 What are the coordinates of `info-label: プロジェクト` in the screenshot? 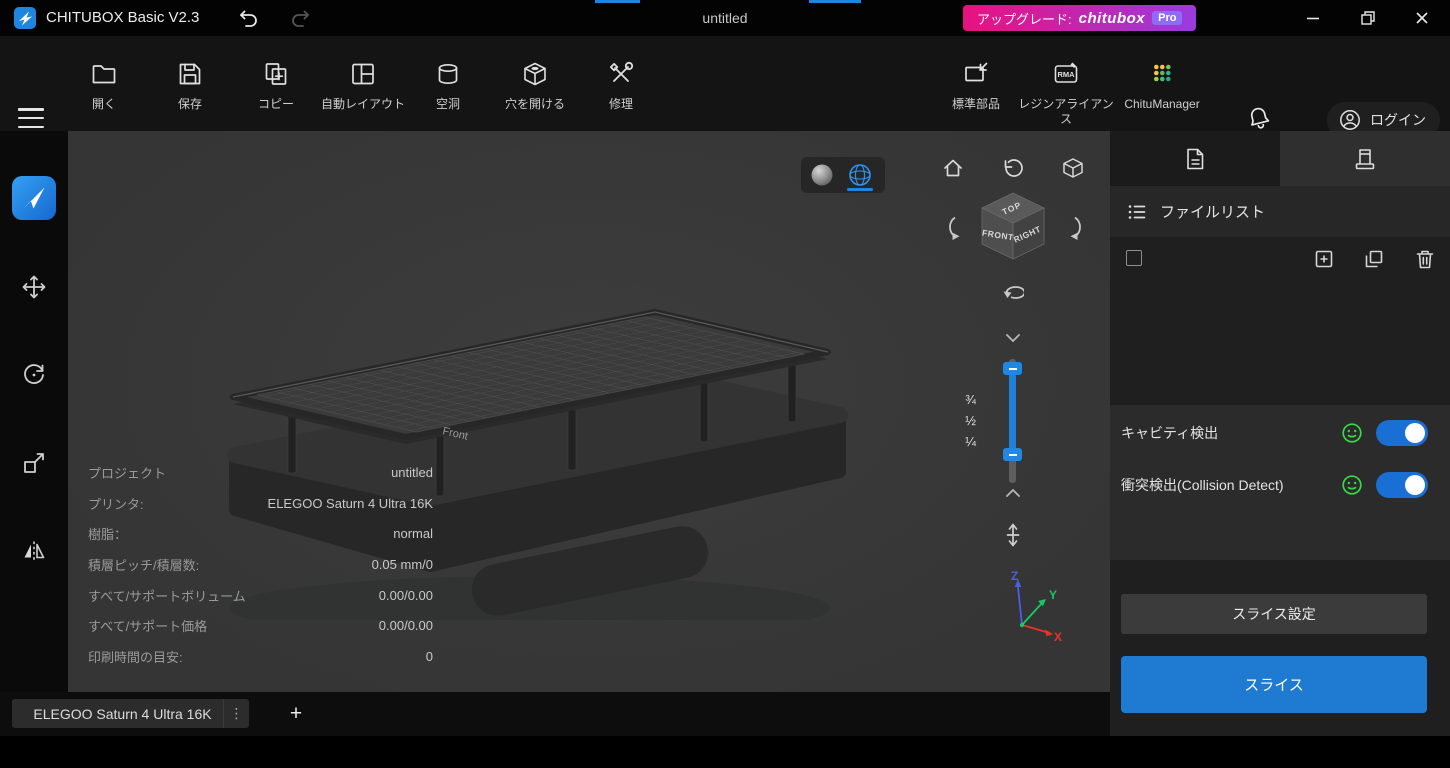 It's located at (127, 473).